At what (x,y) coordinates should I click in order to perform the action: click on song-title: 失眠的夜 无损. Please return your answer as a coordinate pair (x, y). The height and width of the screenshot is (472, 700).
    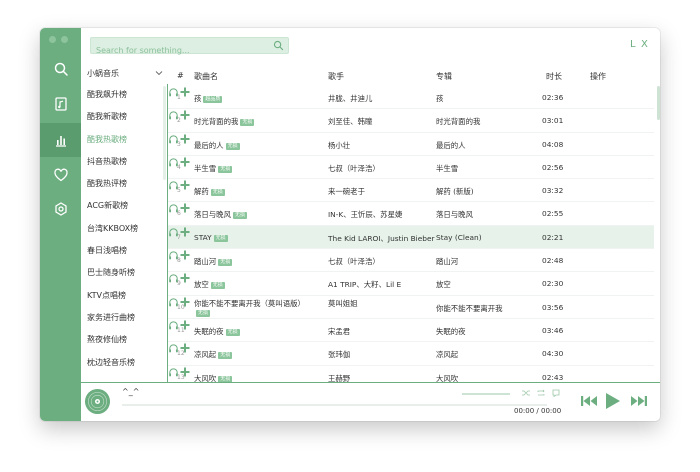
    Looking at the image, I should click on (217, 331).